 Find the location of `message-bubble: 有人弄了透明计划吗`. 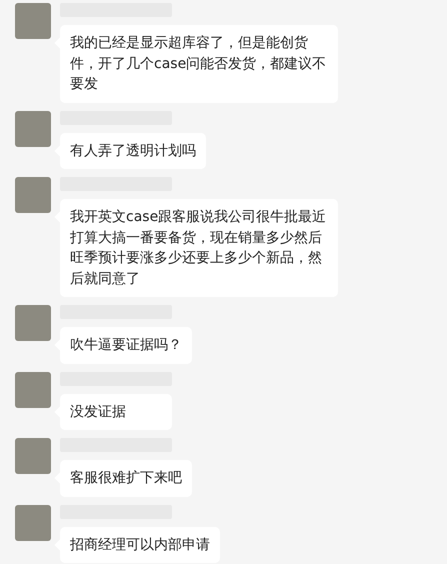

message-bubble: 有人弄了透明计划吗 is located at coordinates (133, 150).